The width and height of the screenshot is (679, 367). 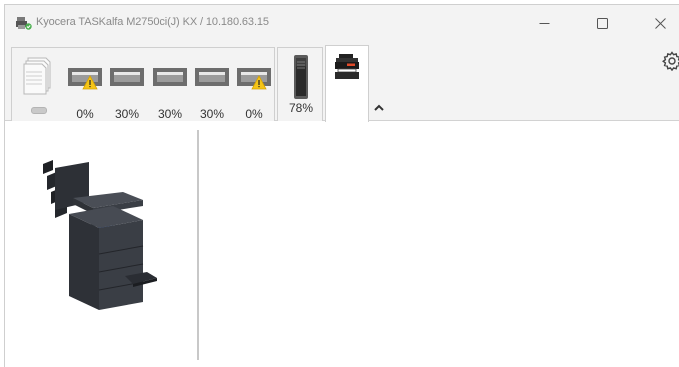 I want to click on tab-toner-status: 78%, so click(x=300, y=84).